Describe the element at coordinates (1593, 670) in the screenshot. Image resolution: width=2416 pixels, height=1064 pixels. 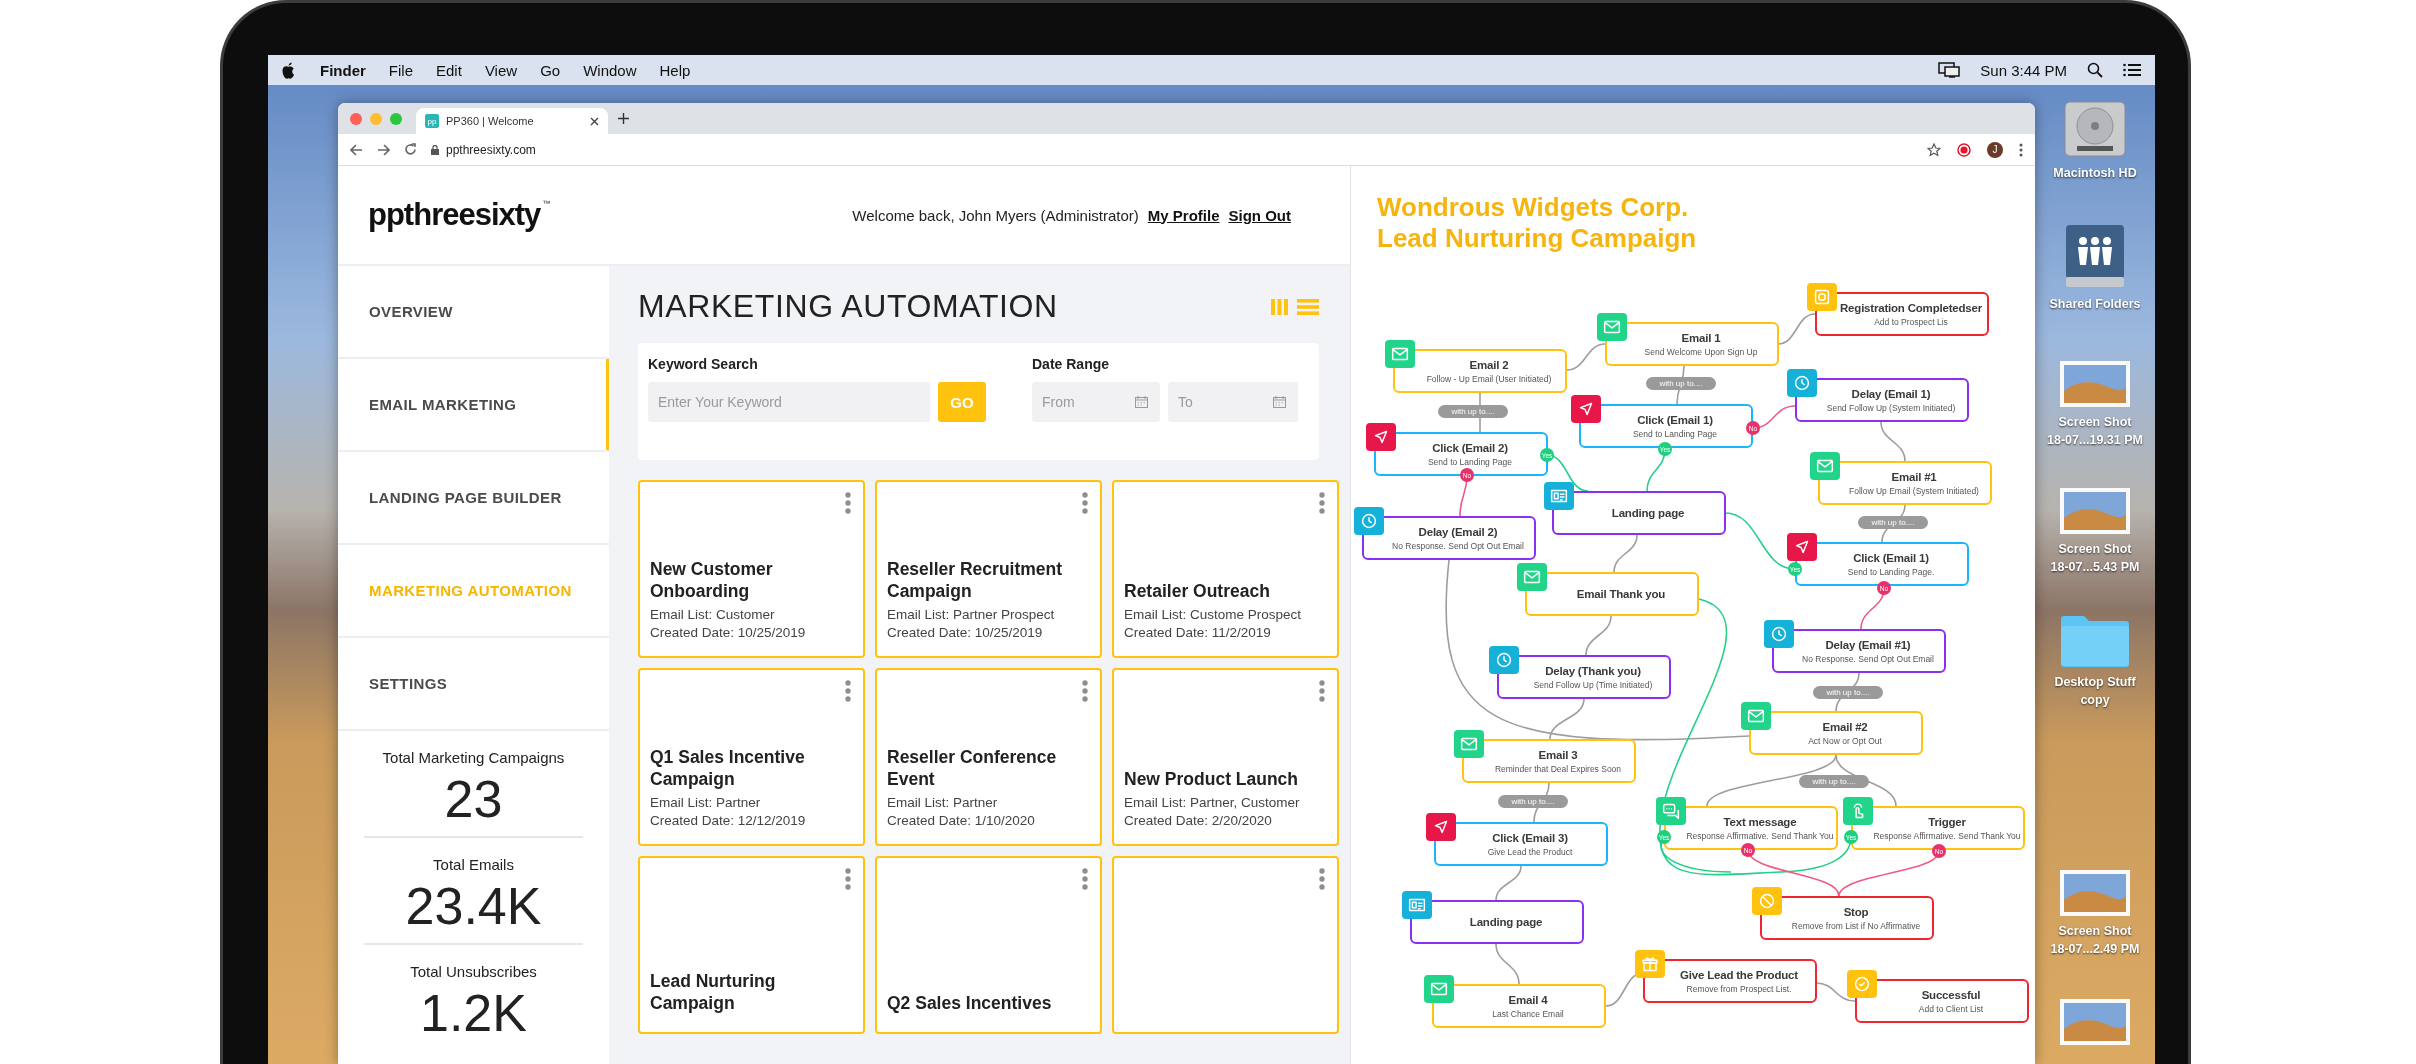
I see `node-title: Delay (Thank you)` at that location.